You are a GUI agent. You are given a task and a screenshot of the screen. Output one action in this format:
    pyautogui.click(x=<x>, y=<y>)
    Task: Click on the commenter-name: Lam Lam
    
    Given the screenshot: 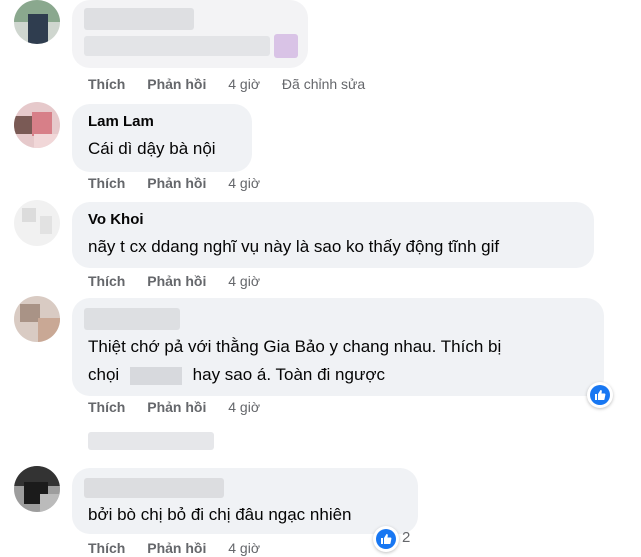 What is the action you would take?
    pyautogui.click(x=121, y=121)
    